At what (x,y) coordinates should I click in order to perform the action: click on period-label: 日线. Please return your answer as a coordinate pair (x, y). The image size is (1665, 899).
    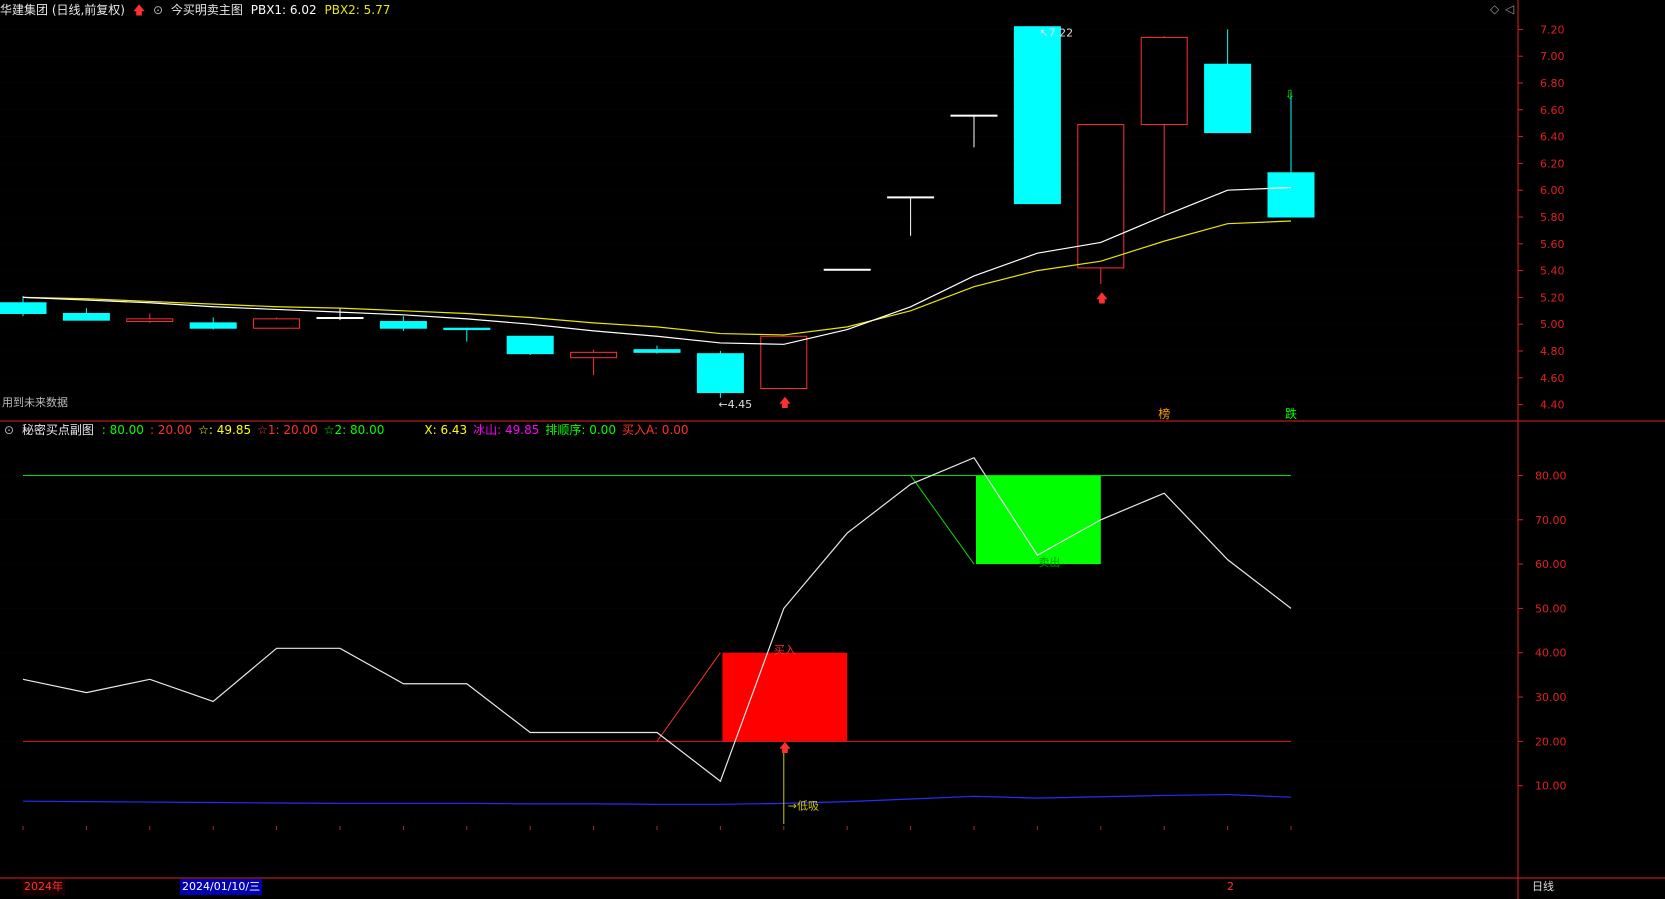
    Looking at the image, I should click on (1543, 887).